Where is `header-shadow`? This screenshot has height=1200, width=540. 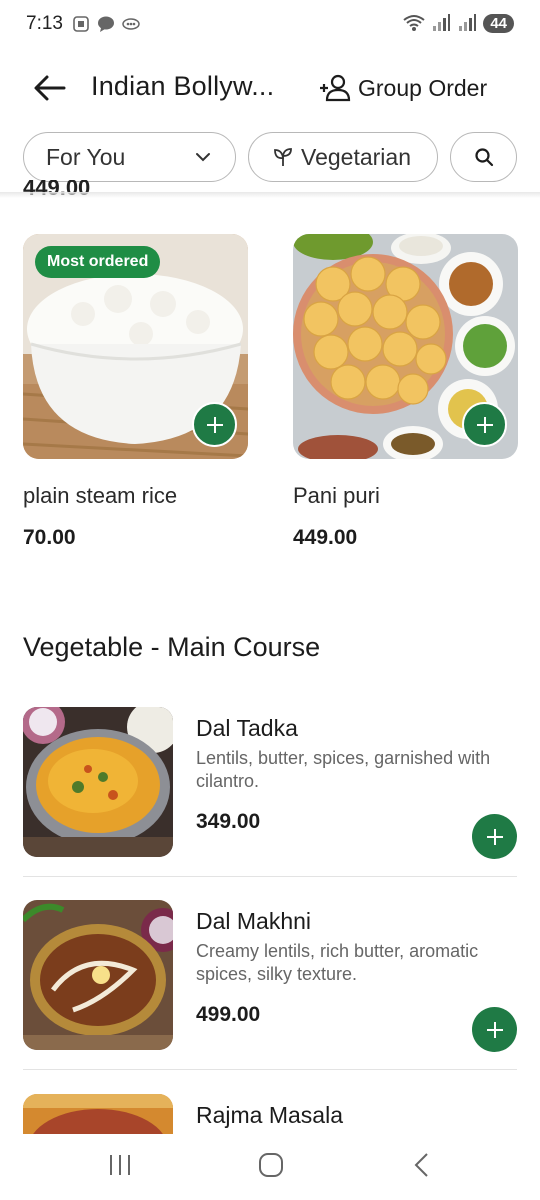
header-shadow is located at coordinates (270, 195).